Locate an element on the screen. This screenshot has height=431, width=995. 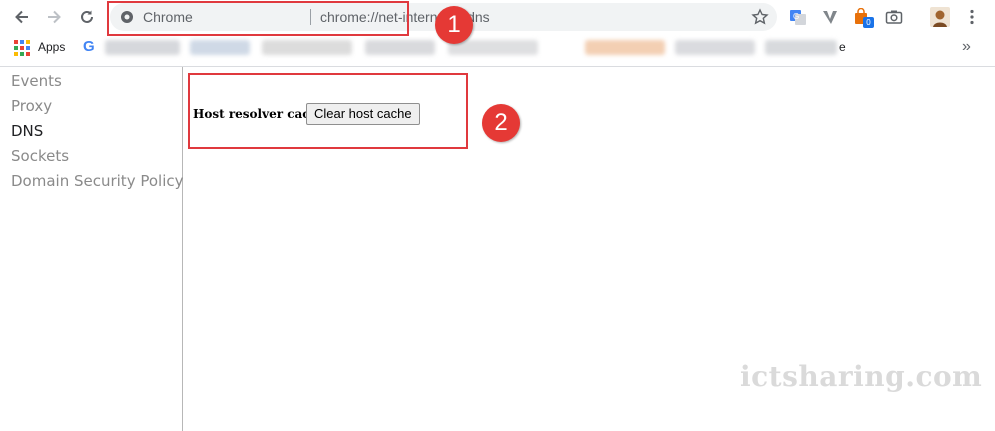
reload-icon is located at coordinates (87, 16).